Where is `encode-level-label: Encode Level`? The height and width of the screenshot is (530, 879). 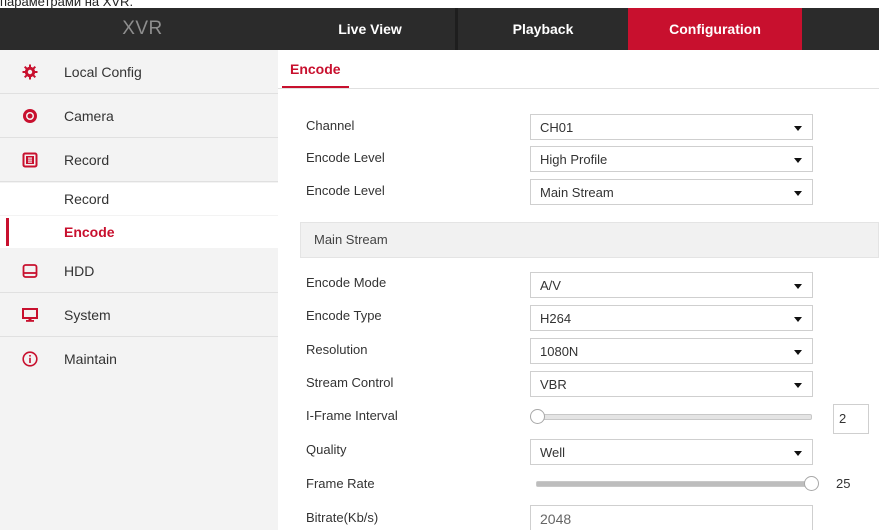
encode-level-label: Encode Level is located at coordinates (345, 157).